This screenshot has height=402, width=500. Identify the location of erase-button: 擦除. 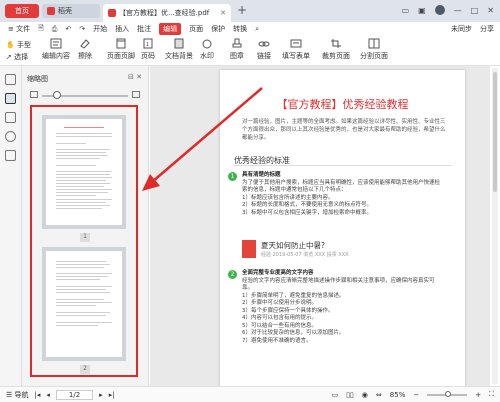
(85, 49).